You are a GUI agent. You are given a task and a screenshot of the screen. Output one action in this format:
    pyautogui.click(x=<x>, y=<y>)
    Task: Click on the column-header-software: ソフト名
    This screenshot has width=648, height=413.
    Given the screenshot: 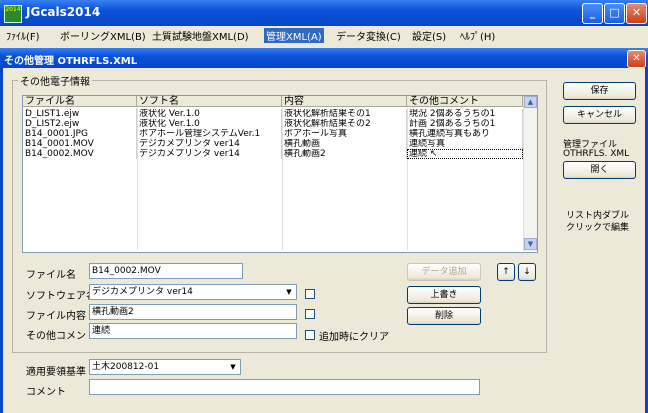 What is the action you would take?
    pyautogui.click(x=209, y=101)
    